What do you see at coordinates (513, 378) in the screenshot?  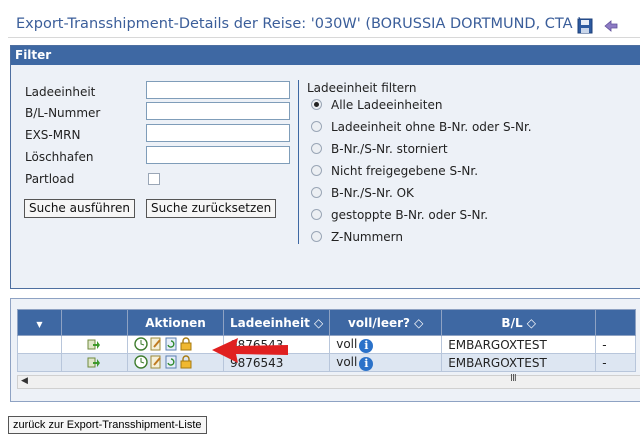 I see `scroll-grip: III` at bounding box center [513, 378].